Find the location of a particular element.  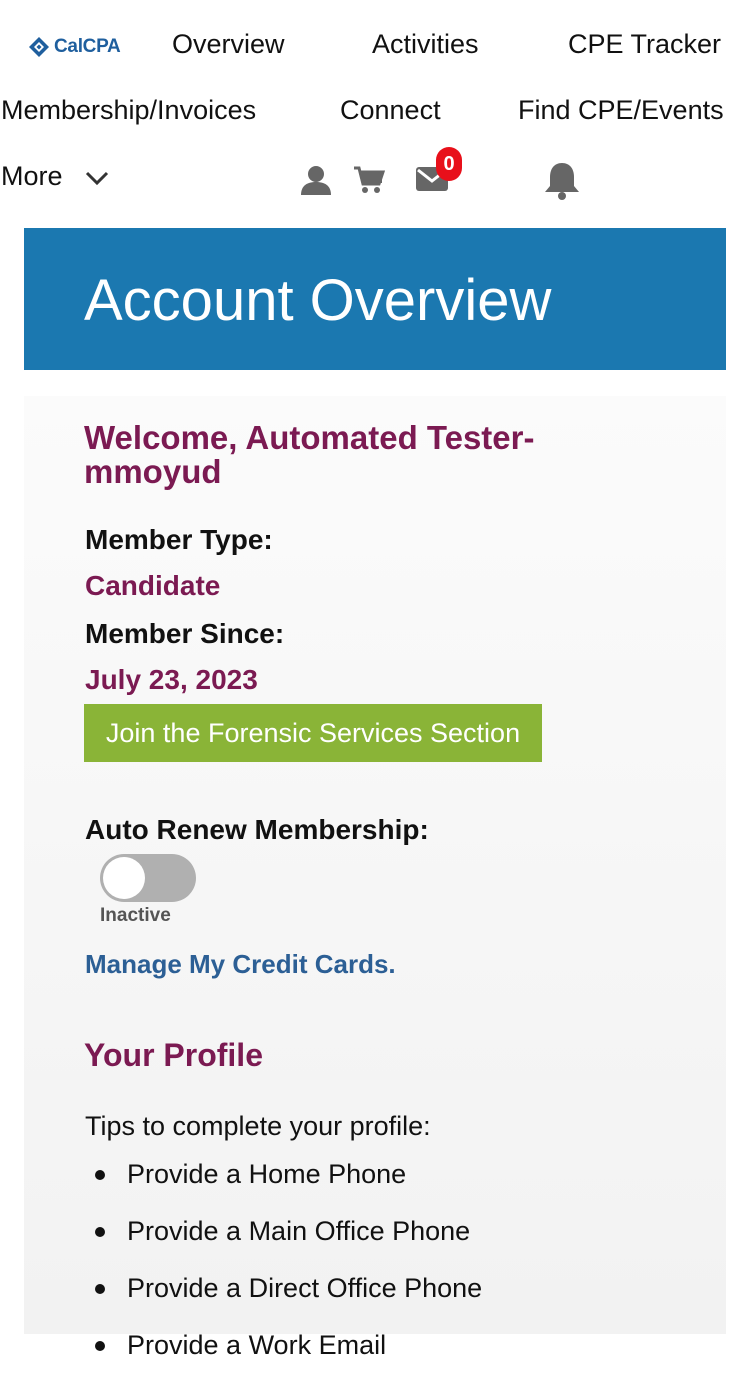

account-button is located at coordinates (316, 182).